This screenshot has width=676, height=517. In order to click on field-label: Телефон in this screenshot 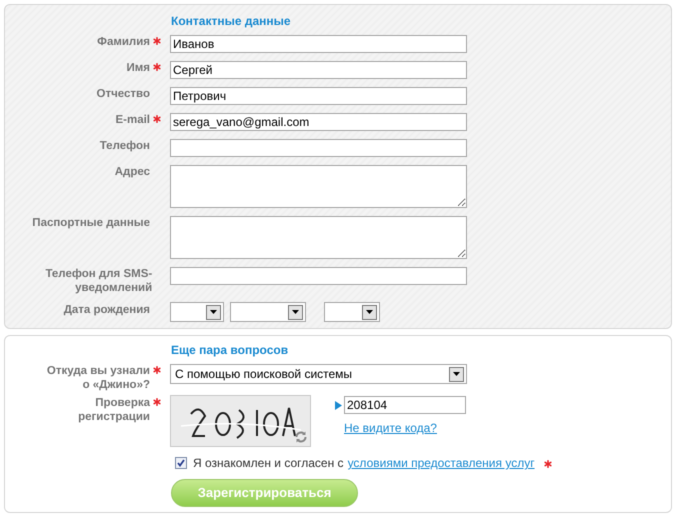, I will do `click(125, 146)`.